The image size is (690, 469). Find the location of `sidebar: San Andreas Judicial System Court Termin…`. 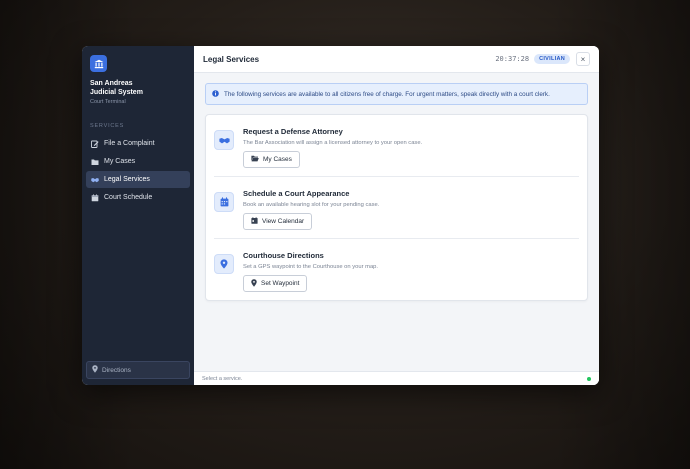

sidebar: San Andreas Judicial System Court Termin… is located at coordinates (138, 215).